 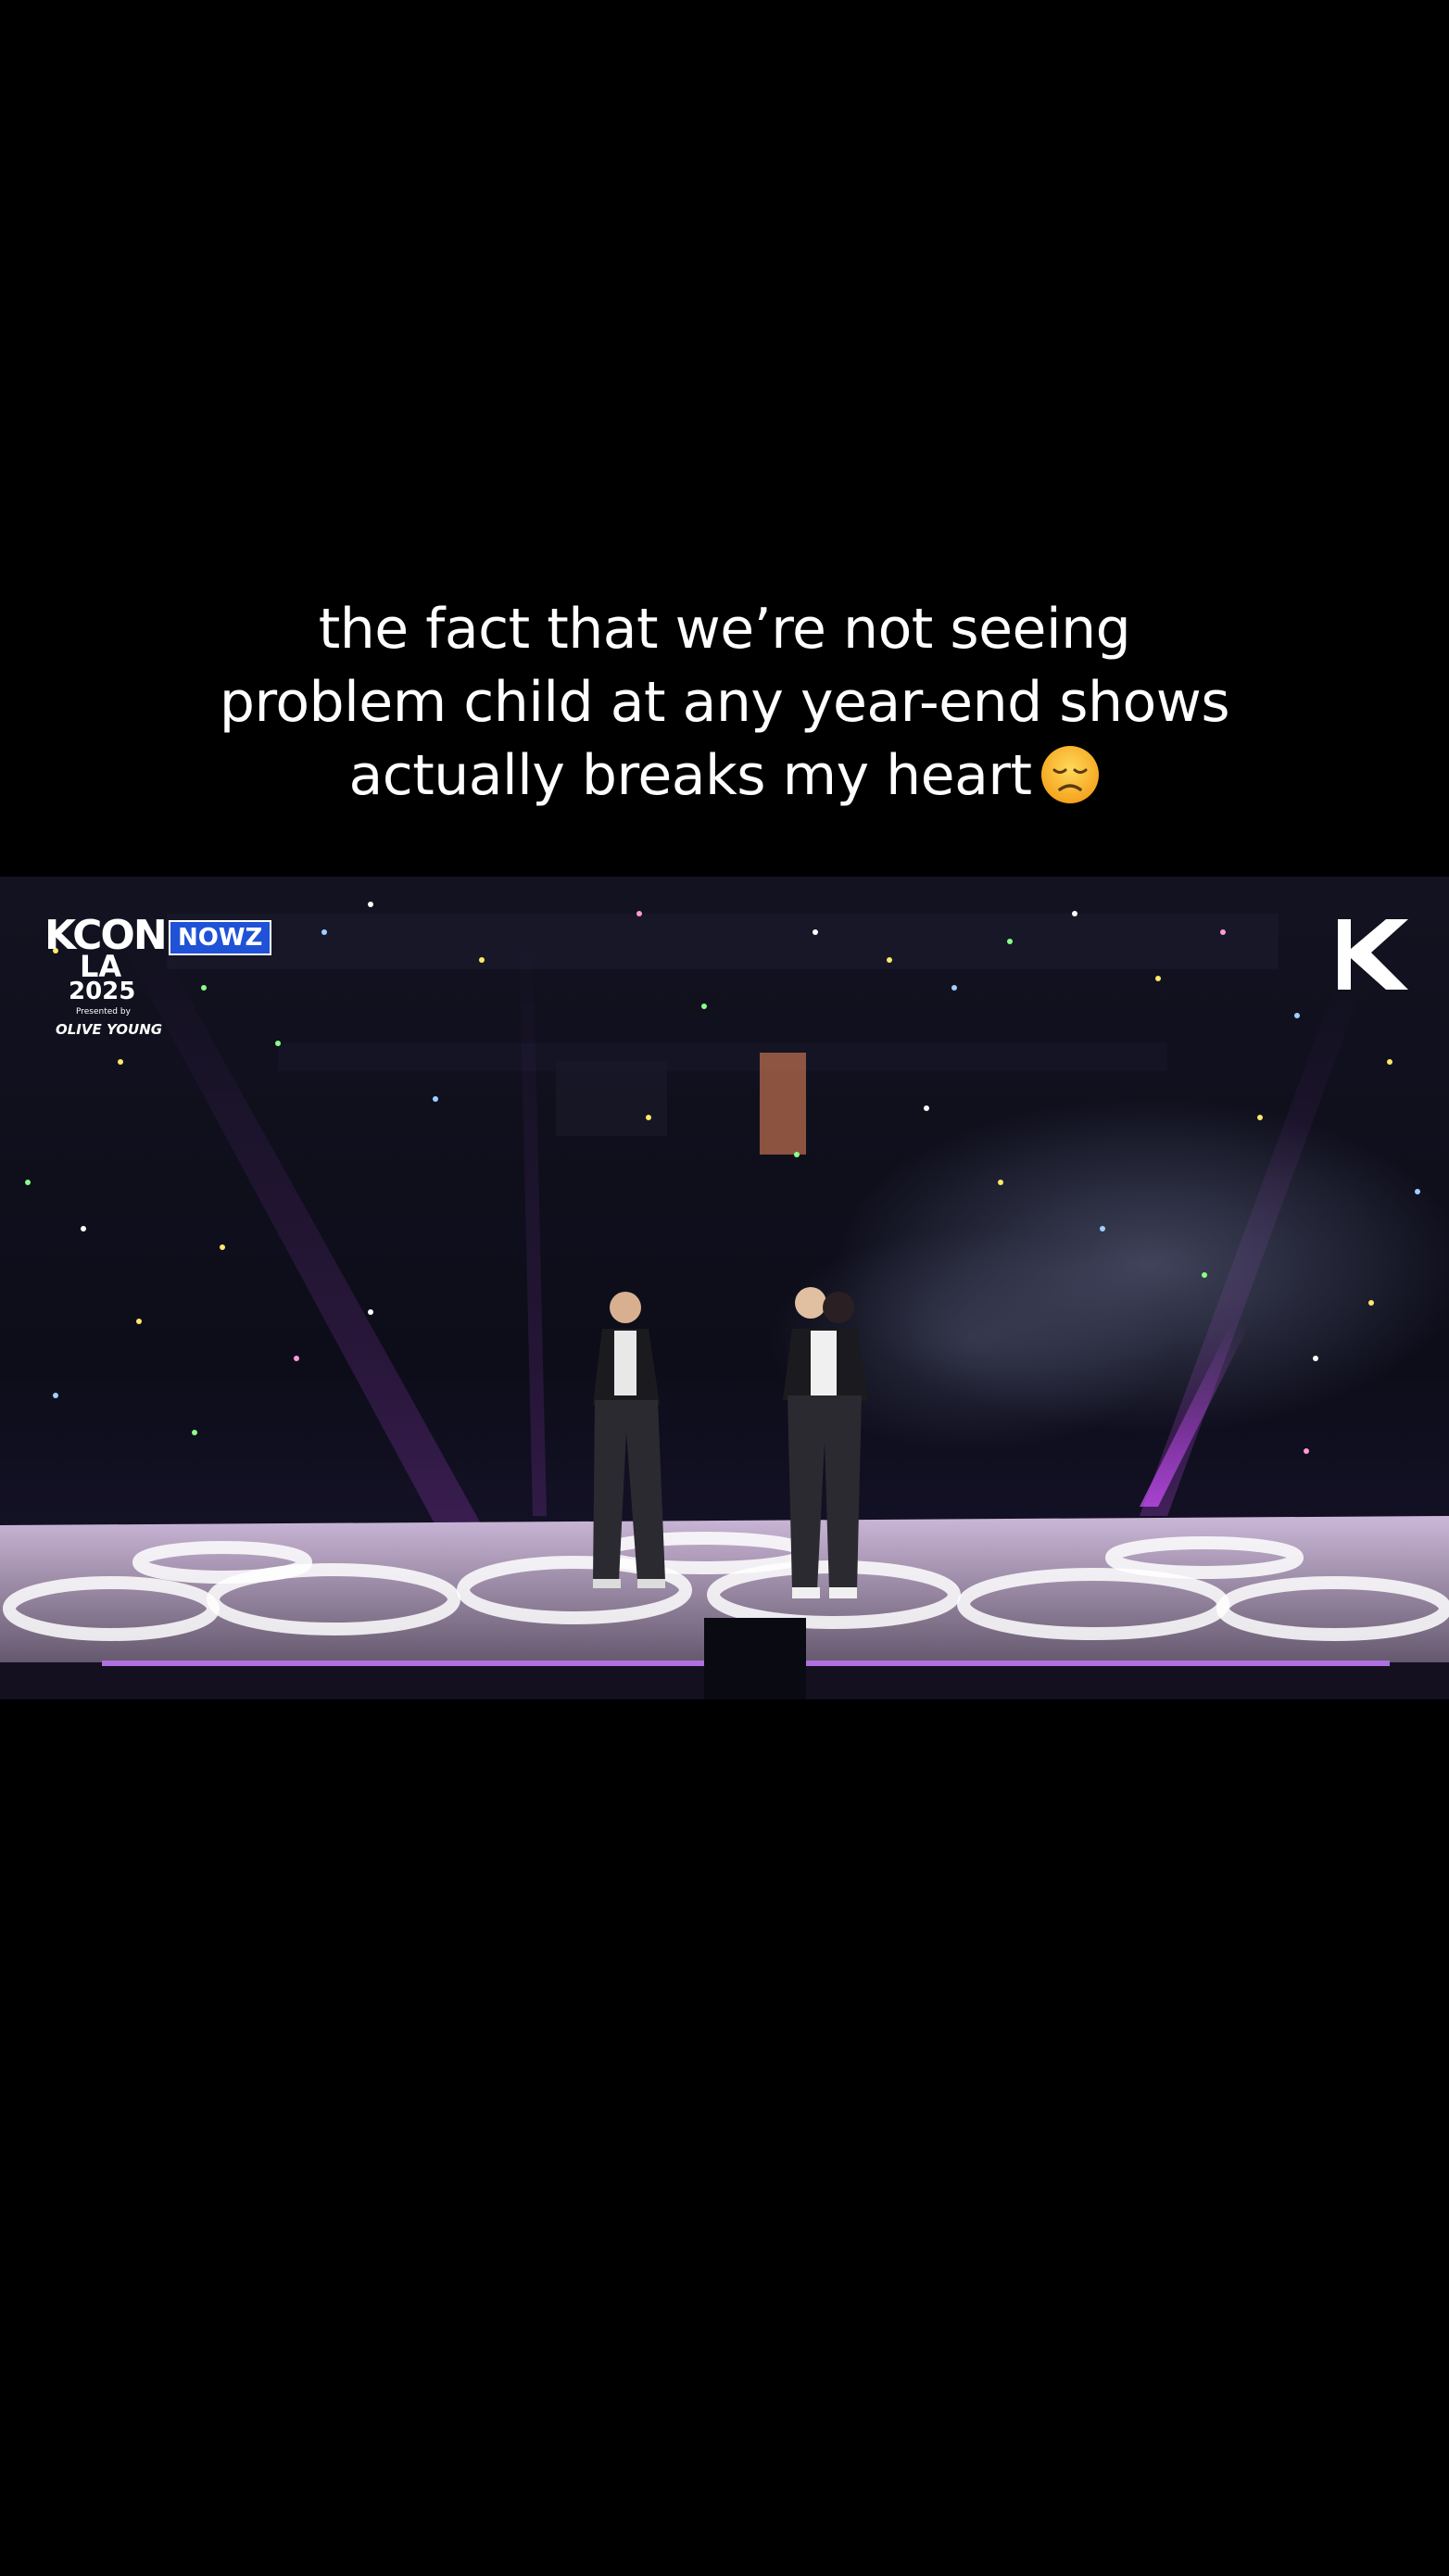 I want to click on kcon-k-logo-icon, so click(x=1373, y=954).